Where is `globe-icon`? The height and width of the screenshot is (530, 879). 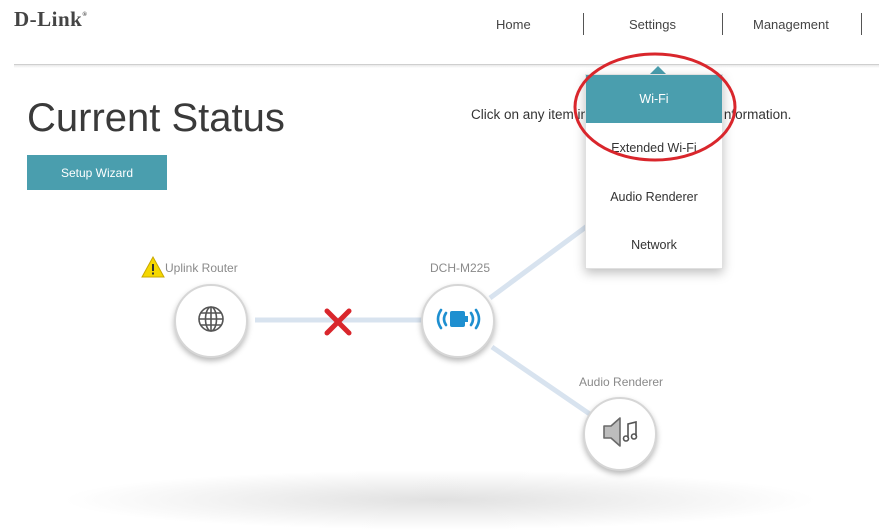 globe-icon is located at coordinates (211, 321).